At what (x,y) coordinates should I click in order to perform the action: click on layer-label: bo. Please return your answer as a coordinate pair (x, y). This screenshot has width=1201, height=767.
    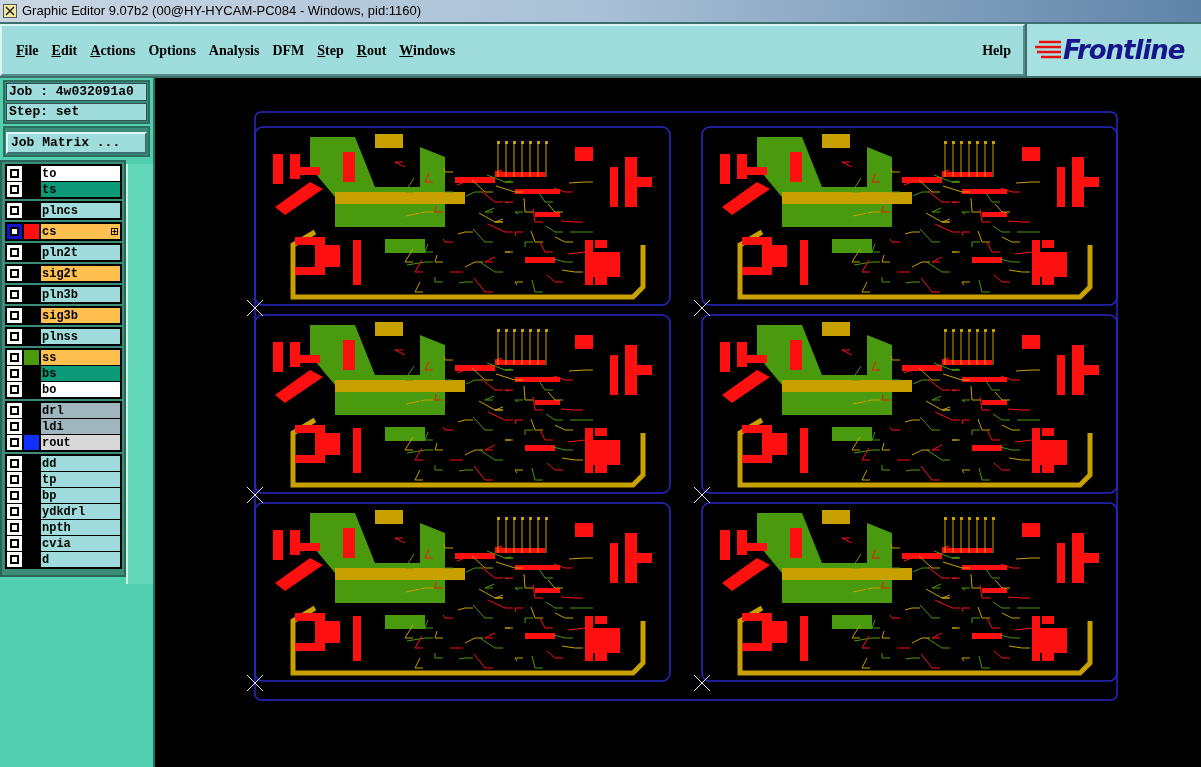
    Looking at the image, I should click on (49, 389).